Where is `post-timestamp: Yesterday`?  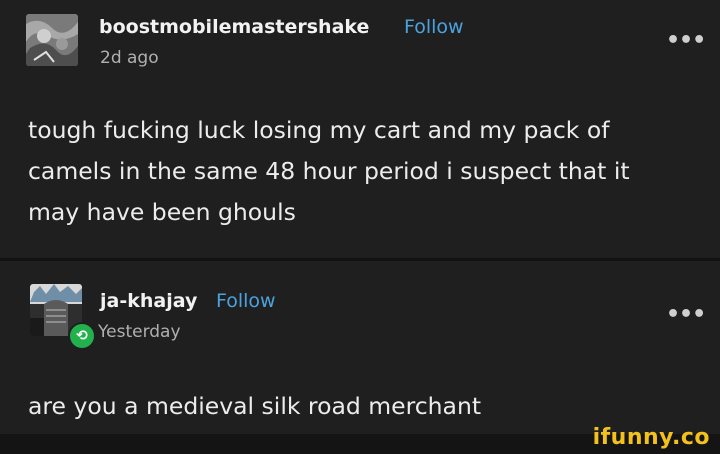
post-timestamp: Yesterday is located at coordinates (139, 332).